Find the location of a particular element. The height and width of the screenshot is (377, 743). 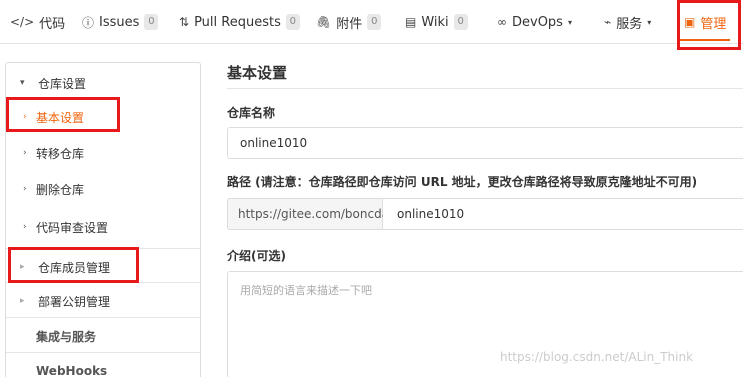

tab-pull-requests-label: Pull Requests is located at coordinates (237, 22).